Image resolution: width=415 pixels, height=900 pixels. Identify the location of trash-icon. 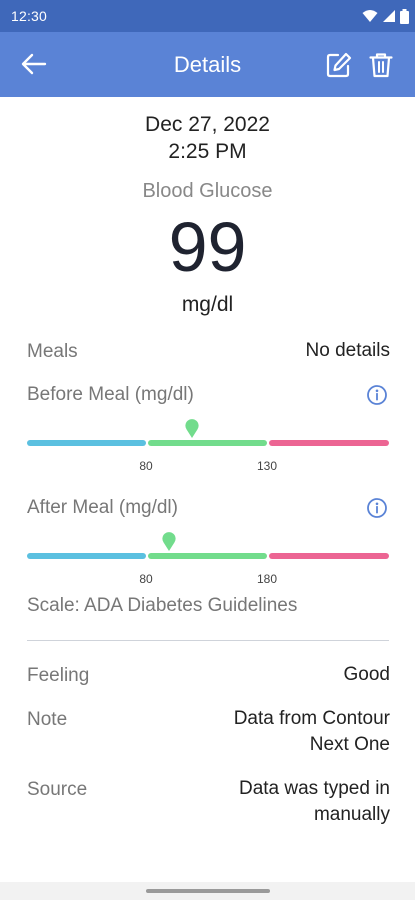
(381, 65).